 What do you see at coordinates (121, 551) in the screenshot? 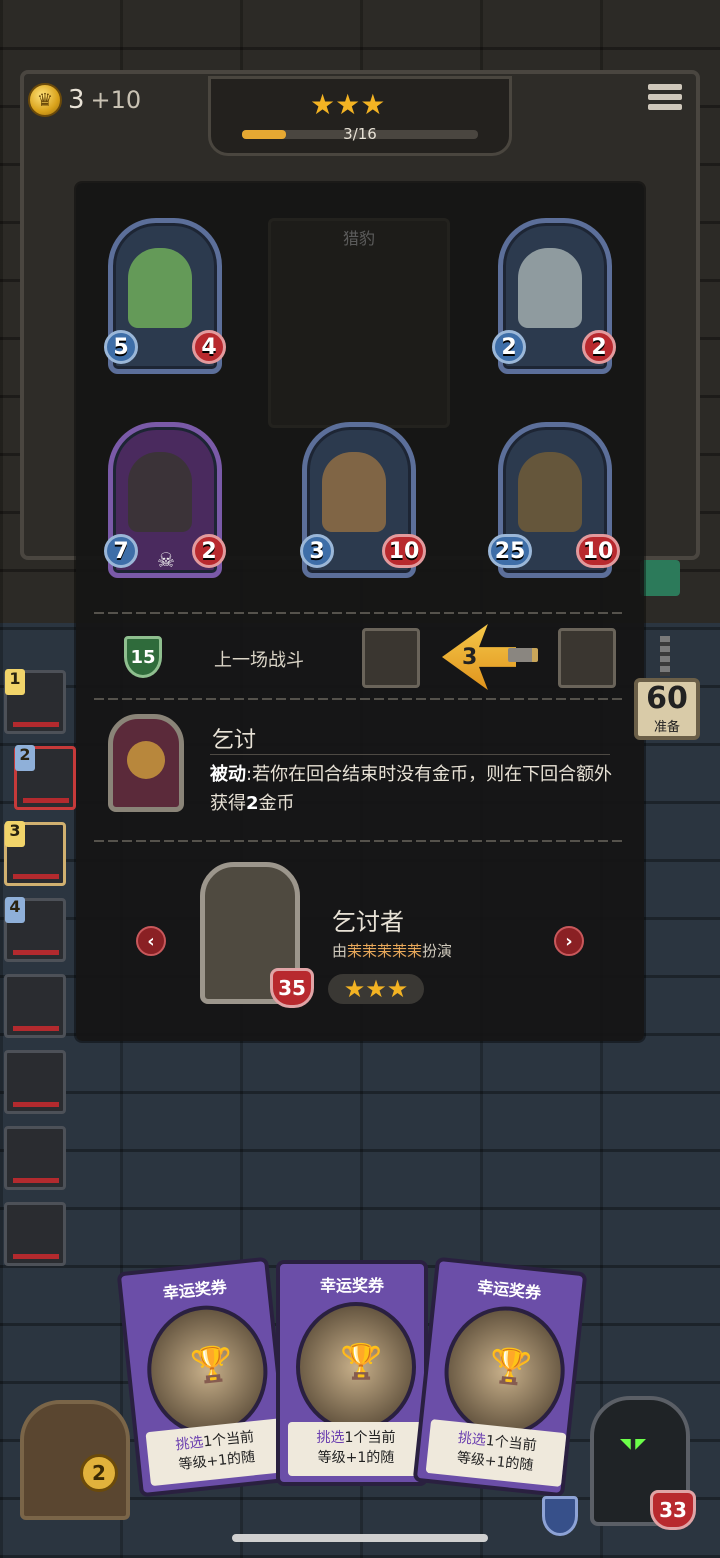
I see `attack-stat: 7` at bounding box center [121, 551].